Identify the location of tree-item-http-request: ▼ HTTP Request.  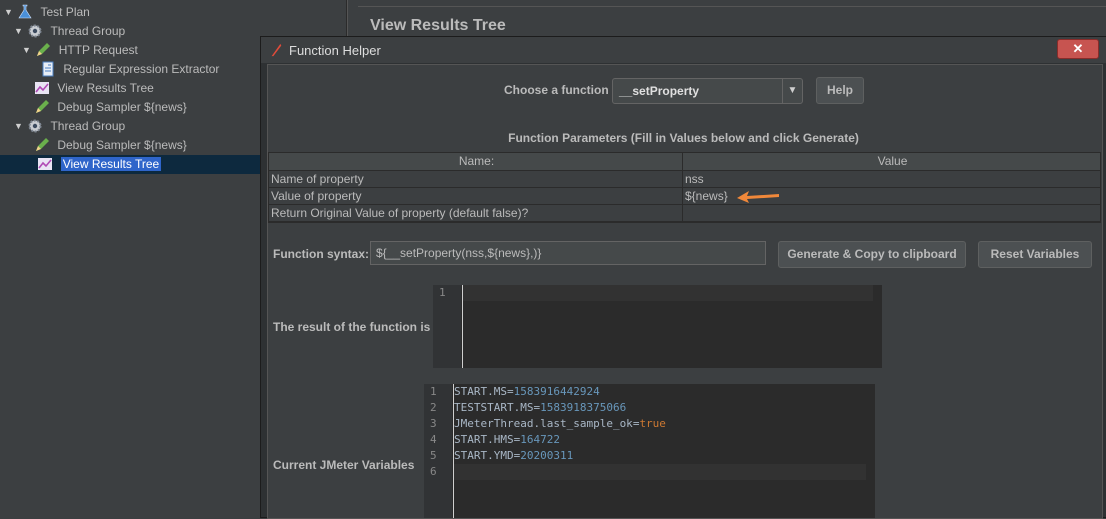
(80, 50).